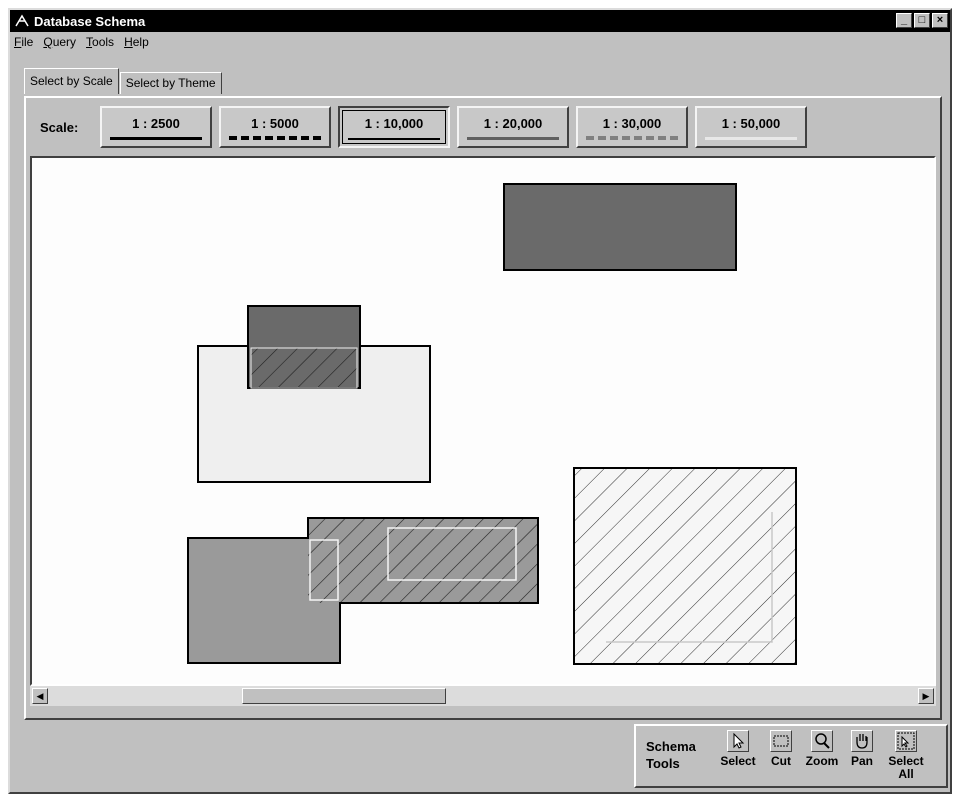 The image size is (954, 794). Describe the element at coordinates (480, 42) in the screenshot. I see `menu-bar: File Query Tools Help` at that location.